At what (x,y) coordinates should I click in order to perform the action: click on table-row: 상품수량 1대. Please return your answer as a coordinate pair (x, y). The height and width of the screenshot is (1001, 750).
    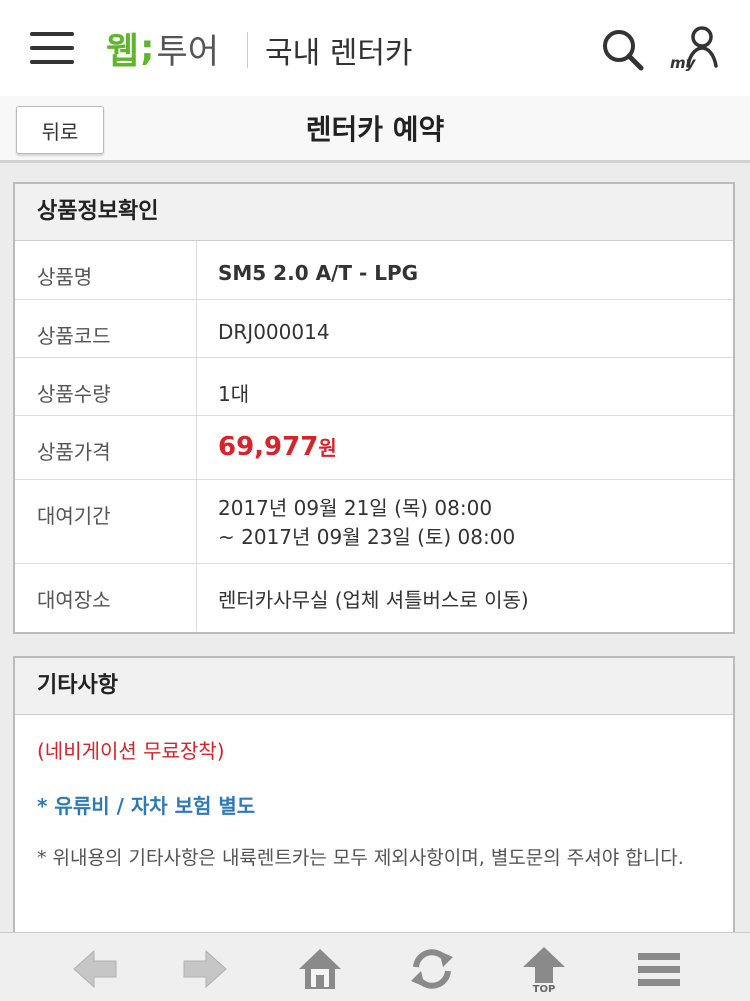
    Looking at the image, I should click on (374, 386).